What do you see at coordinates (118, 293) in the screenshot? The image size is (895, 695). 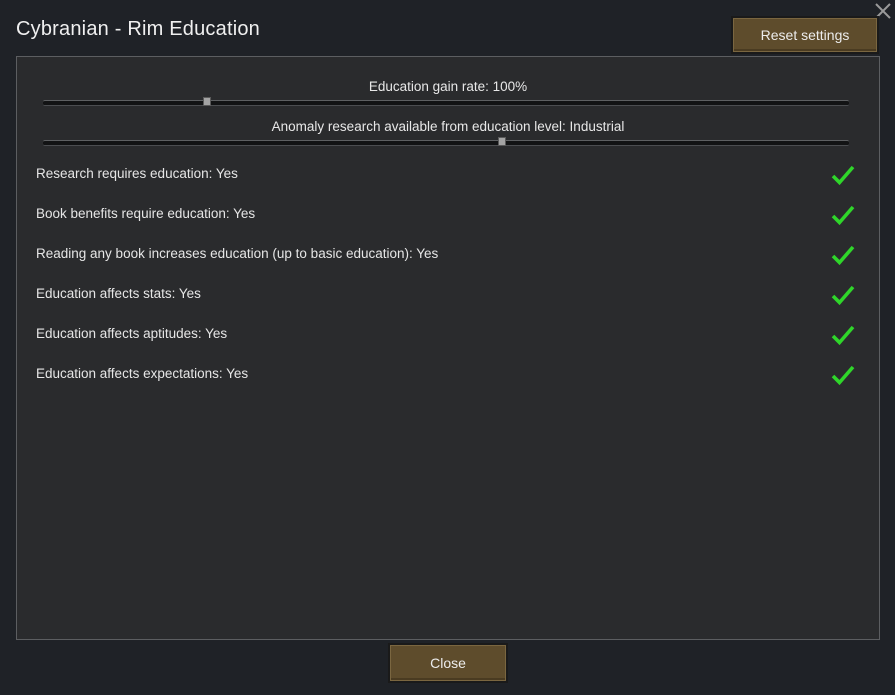 I see `setting-label: Education affects stats: Yes` at bounding box center [118, 293].